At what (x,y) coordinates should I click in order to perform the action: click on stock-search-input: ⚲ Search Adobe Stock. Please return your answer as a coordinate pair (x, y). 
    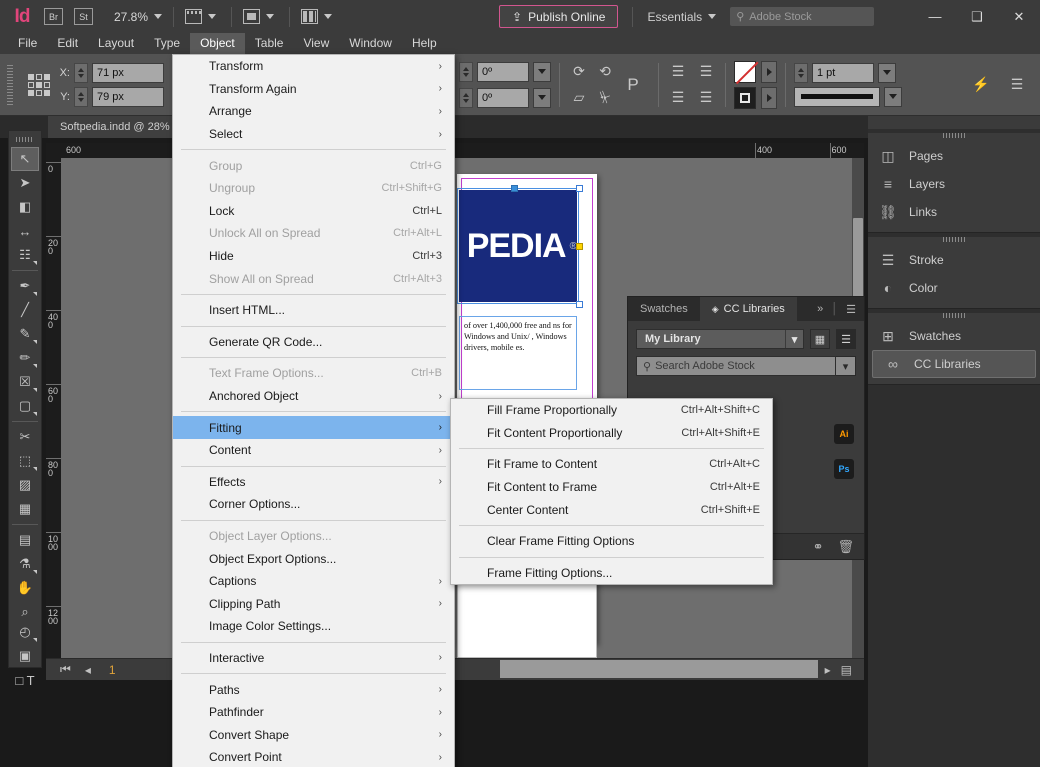
    Looking at the image, I should click on (736, 366).